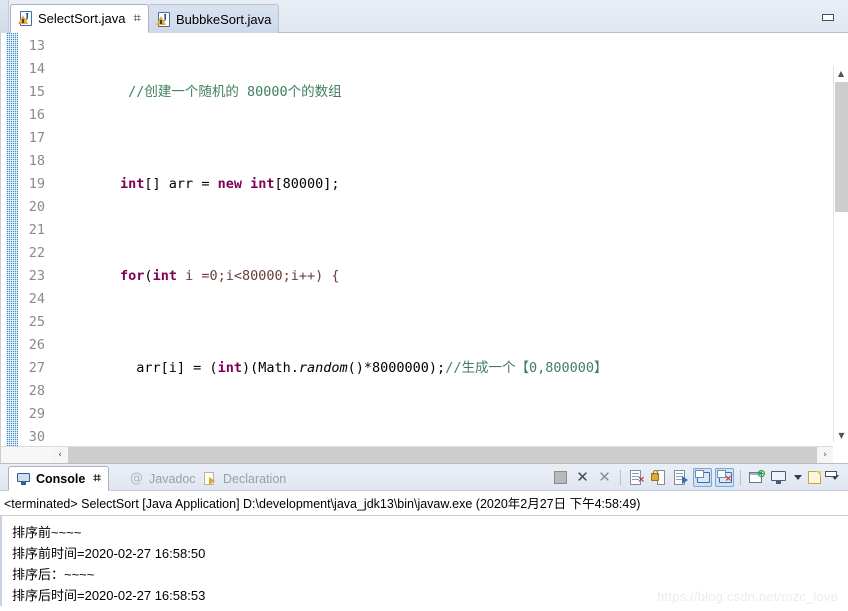 The width and height of the screenshot is (848, 611). Describe the element at coordinates (36, 322) in the screenshot. I see `line-number: 25` at that location.